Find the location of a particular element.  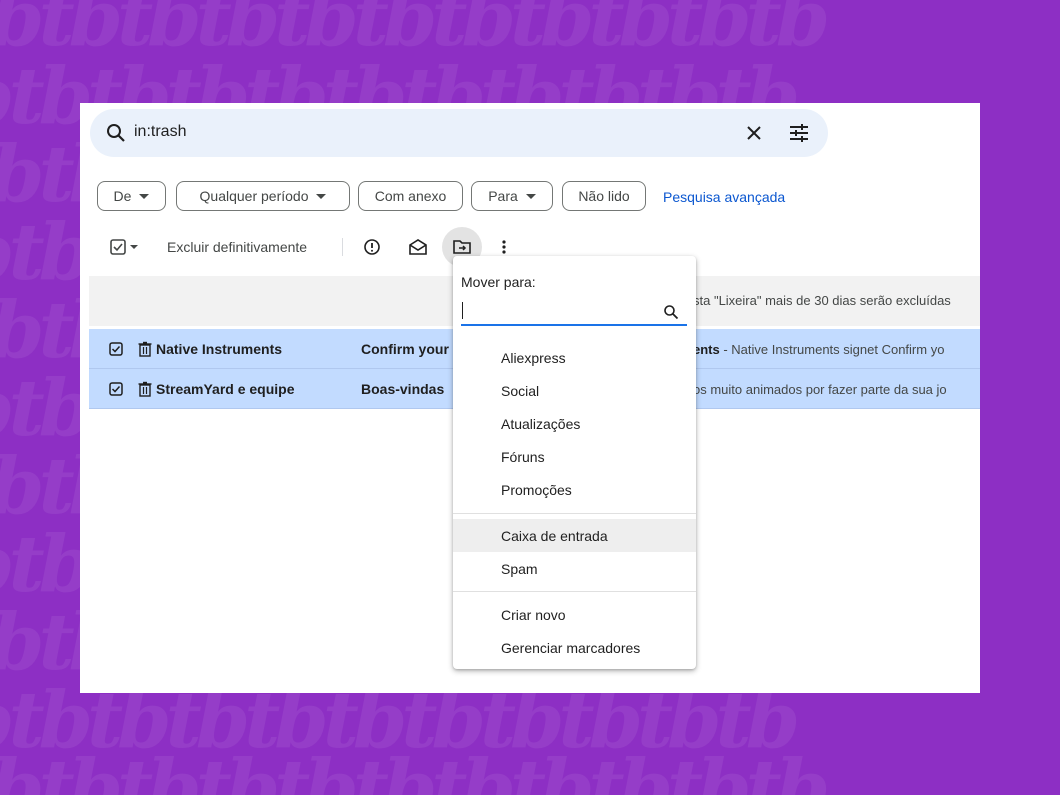

menu-item-text: Caixa de entrada is located at coordinates (554, 536).